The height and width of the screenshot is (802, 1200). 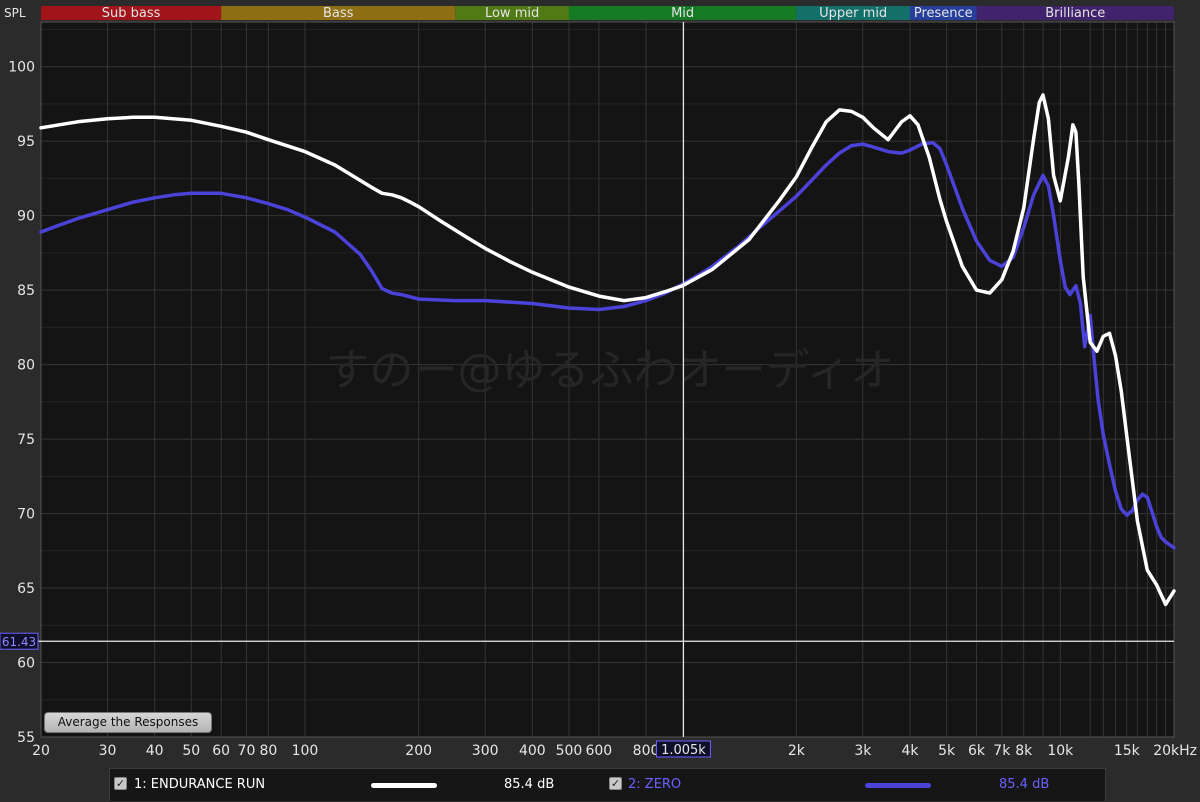 I want to click on cursor-y-readout: 61.43, so click(x=19, y=642).